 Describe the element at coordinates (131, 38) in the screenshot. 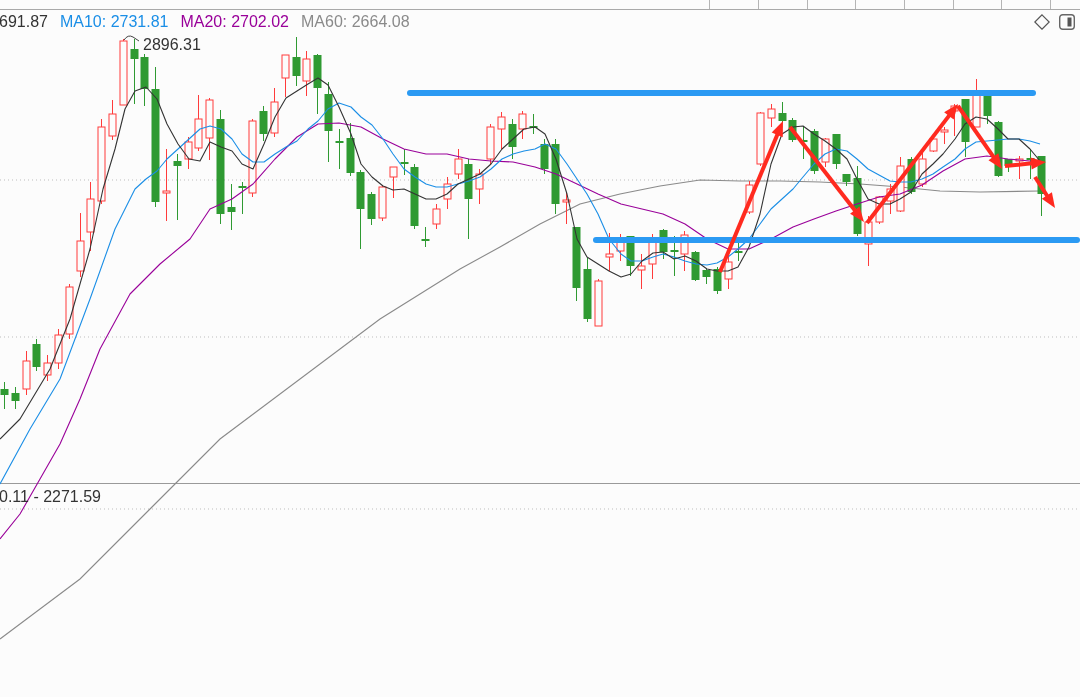

I see `leader-line` at that location.